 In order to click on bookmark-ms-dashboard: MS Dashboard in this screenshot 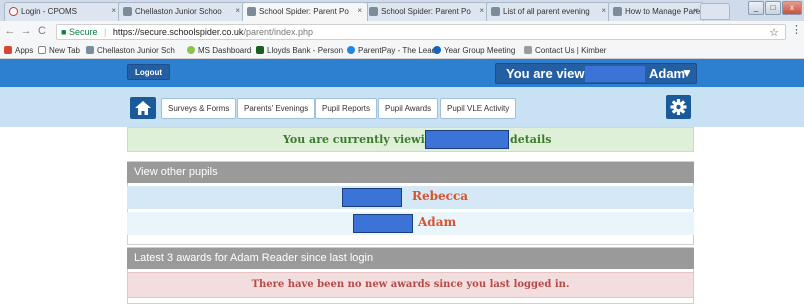, I will do `click(219, 50)`.